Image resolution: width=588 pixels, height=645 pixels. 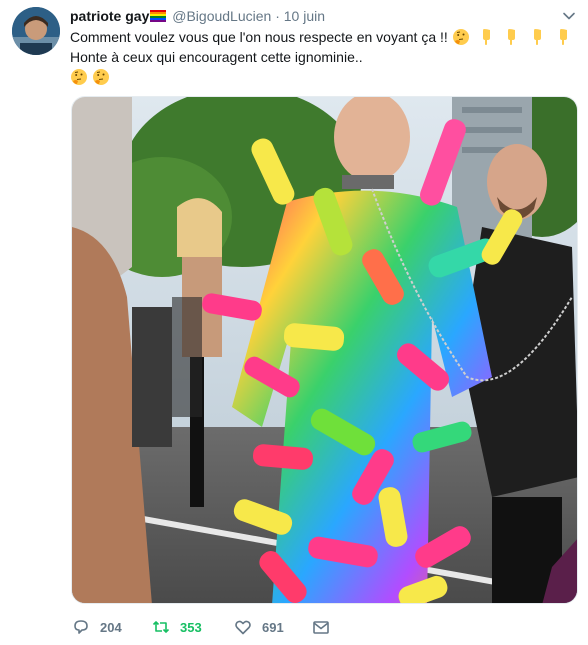 What do you see at coordinates (259, 627) in the screenshot?
I see `like-button: 691` at bounding box center [259, 627].